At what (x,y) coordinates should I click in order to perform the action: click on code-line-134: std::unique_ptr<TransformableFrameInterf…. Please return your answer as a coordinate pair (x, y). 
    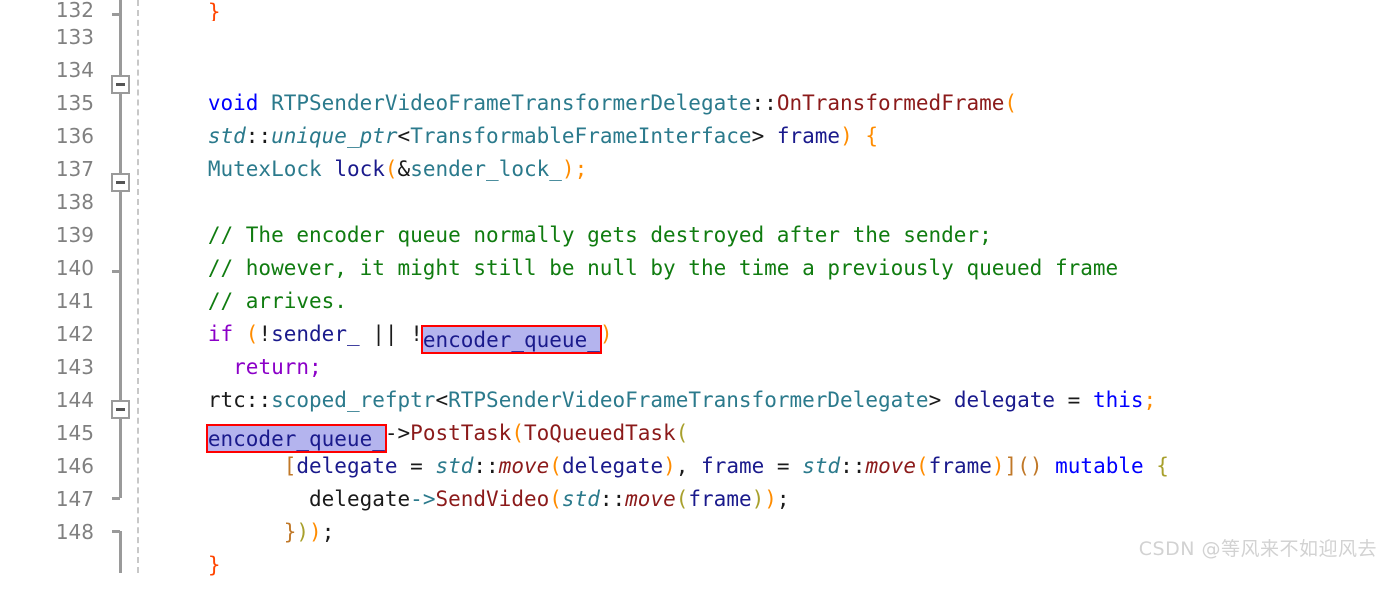
    Looking at the image, I should click on (695, 117).